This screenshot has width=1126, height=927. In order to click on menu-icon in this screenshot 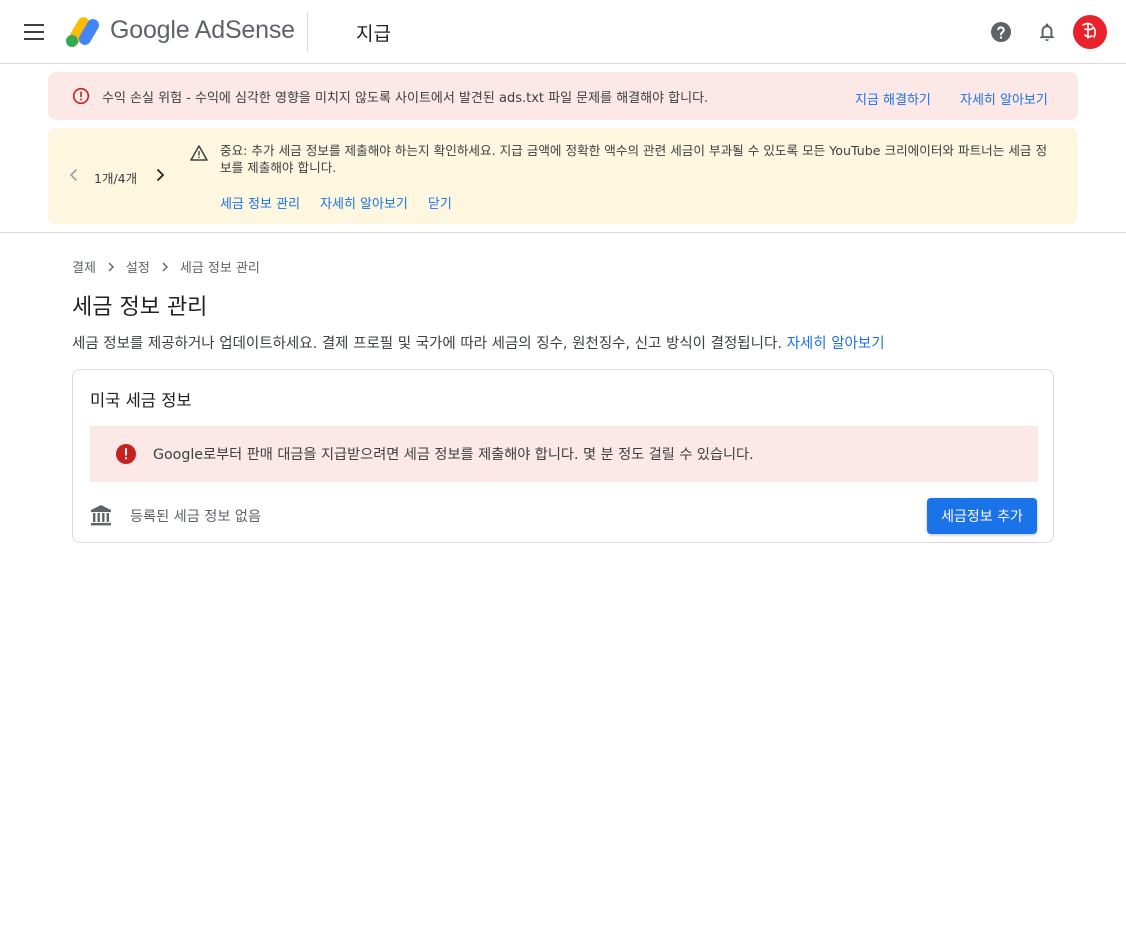, I will do `click(34, 32)`.